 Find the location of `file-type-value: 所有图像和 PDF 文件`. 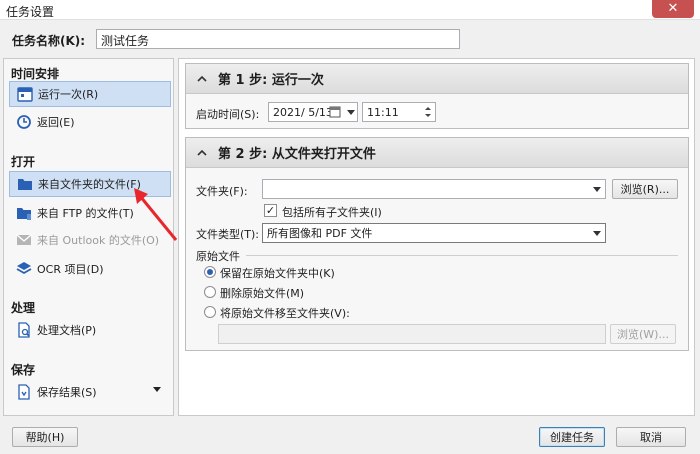

file-type-value: 所有图像和 PDF 文件 is located at coordinates (320, 233).